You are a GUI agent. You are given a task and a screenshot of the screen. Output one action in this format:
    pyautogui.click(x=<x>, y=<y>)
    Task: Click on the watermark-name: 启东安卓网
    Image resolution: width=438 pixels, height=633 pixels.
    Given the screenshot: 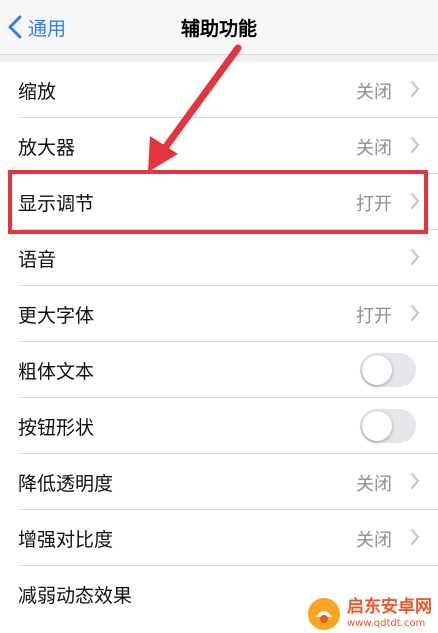 What is the action you would take?
    pyautogui.click(x=389, y=607)
    